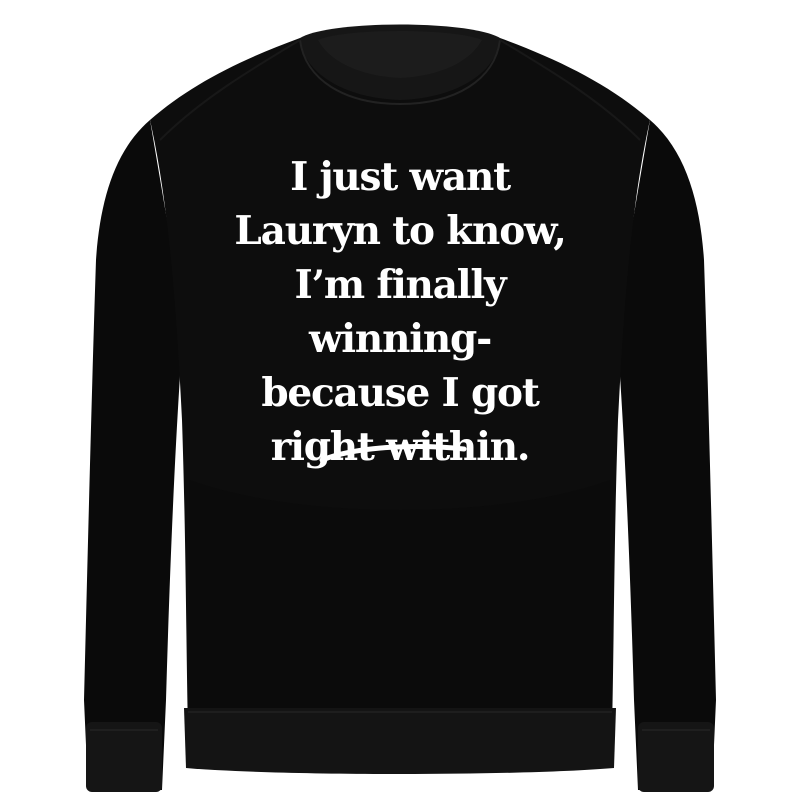  I want to click on right-cuff, so click(676, 757).